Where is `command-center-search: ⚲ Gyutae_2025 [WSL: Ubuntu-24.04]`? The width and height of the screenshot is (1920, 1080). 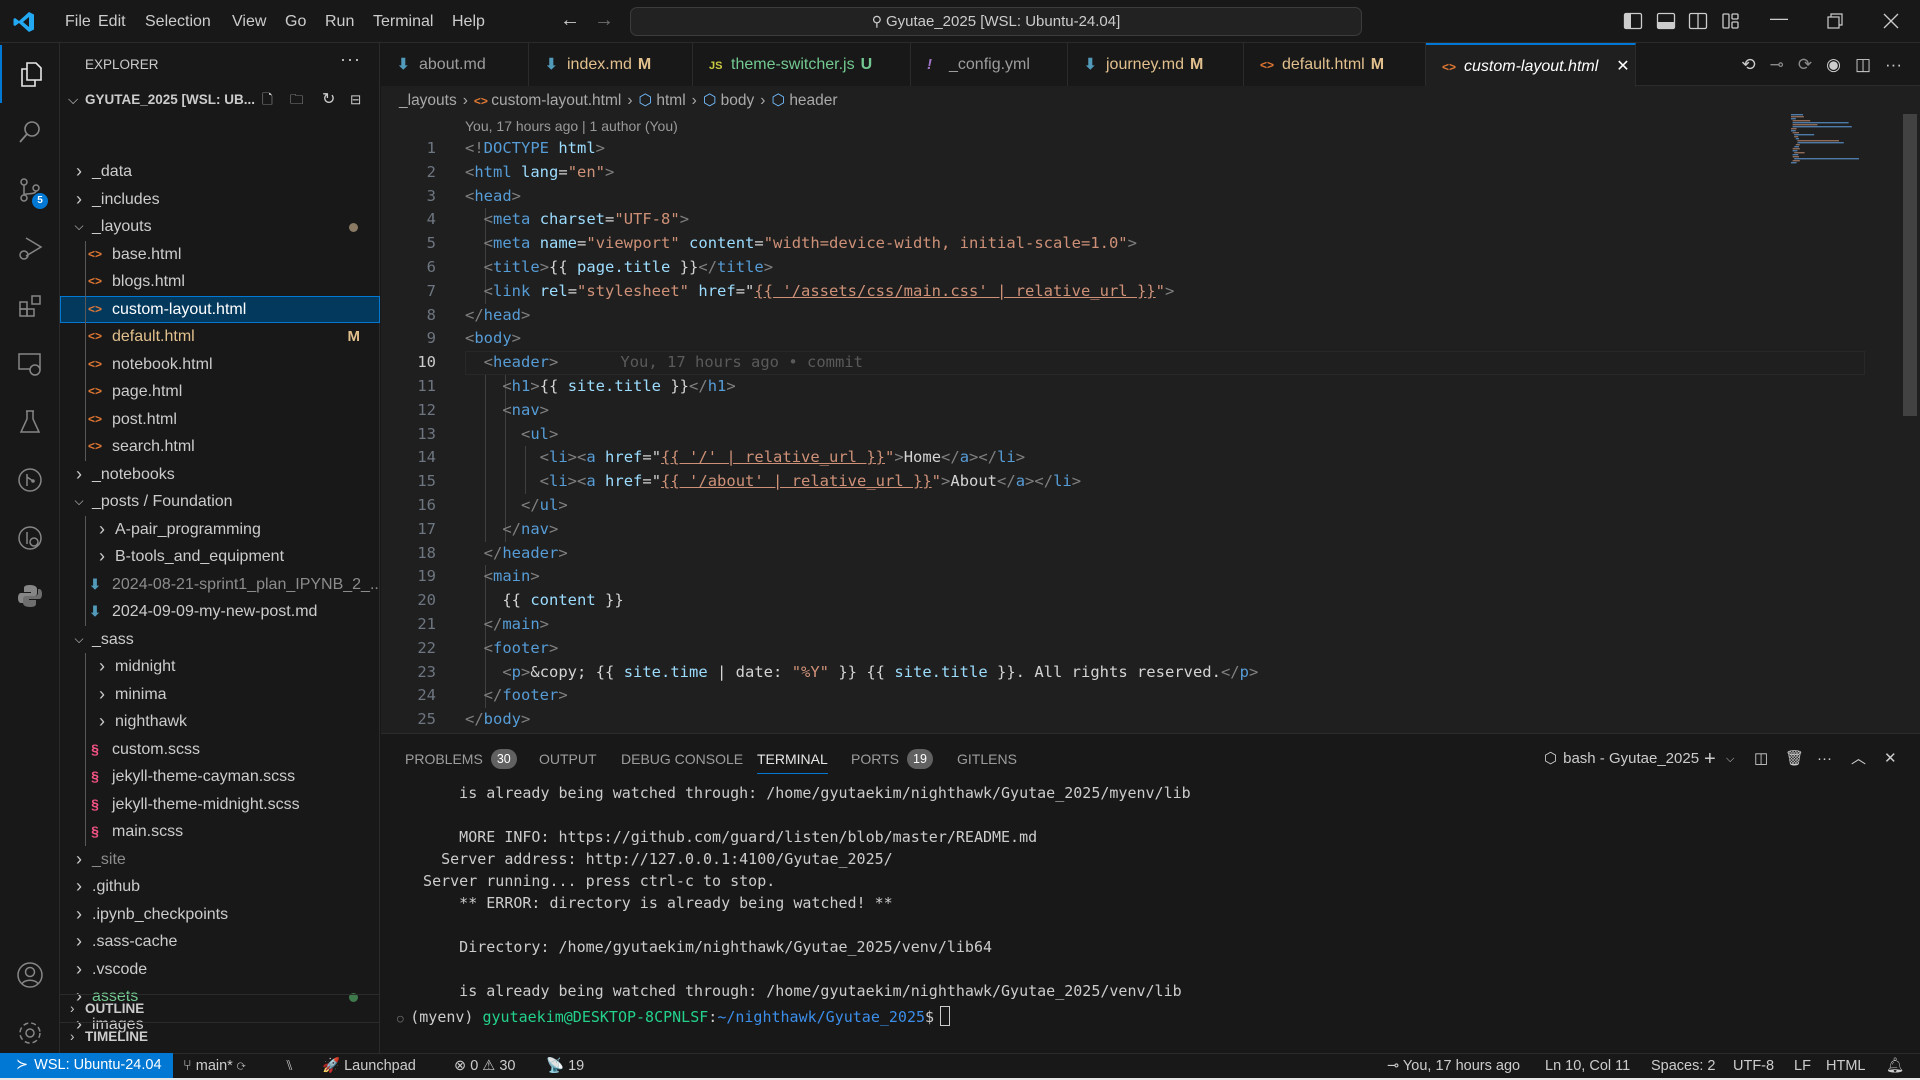
command-center-search: ⚲ Gyutae_2025 [WSL: Ubuntu-24.04] is located at coordinates (996, 21).